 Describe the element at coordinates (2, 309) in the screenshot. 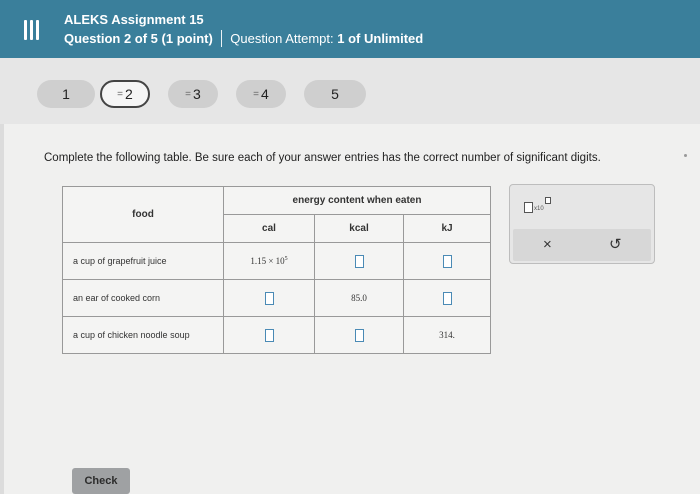

I see `left-edge` at that location.